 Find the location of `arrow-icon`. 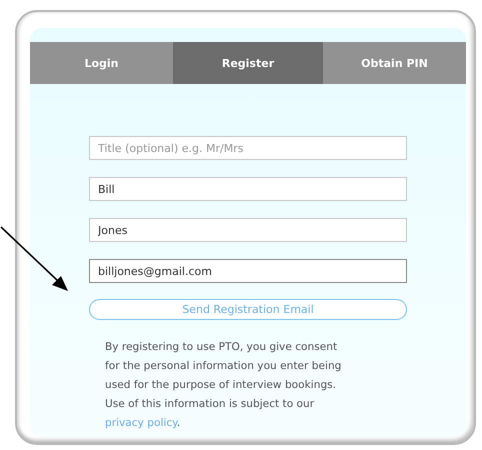

arrow-icon is located at coordinates (34, 258).